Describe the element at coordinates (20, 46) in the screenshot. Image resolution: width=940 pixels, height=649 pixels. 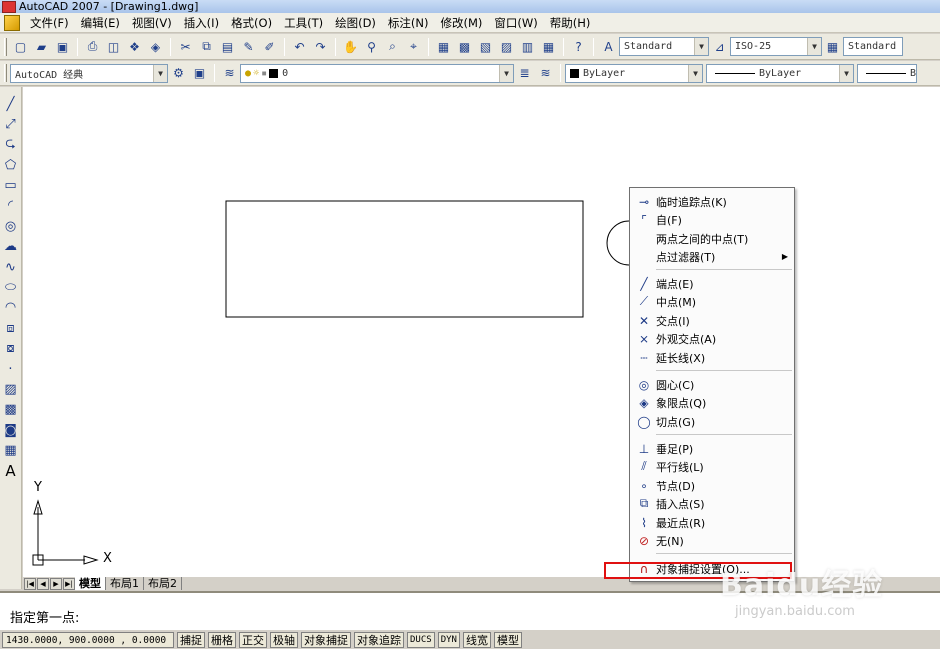
I see `new-icon: ▢` at that location.